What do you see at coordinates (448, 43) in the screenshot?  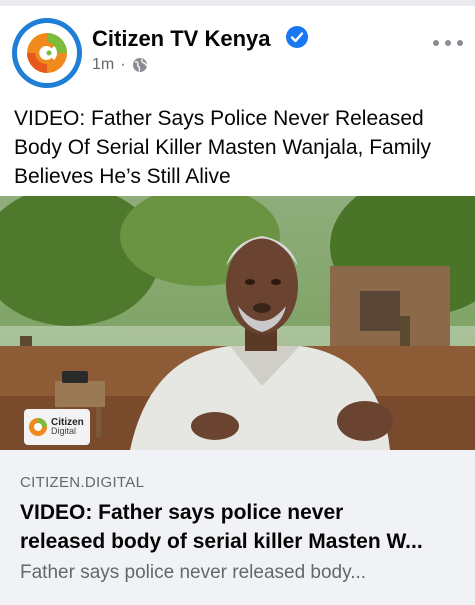 I see `more-options-icon` at bounding box center [448, 43].